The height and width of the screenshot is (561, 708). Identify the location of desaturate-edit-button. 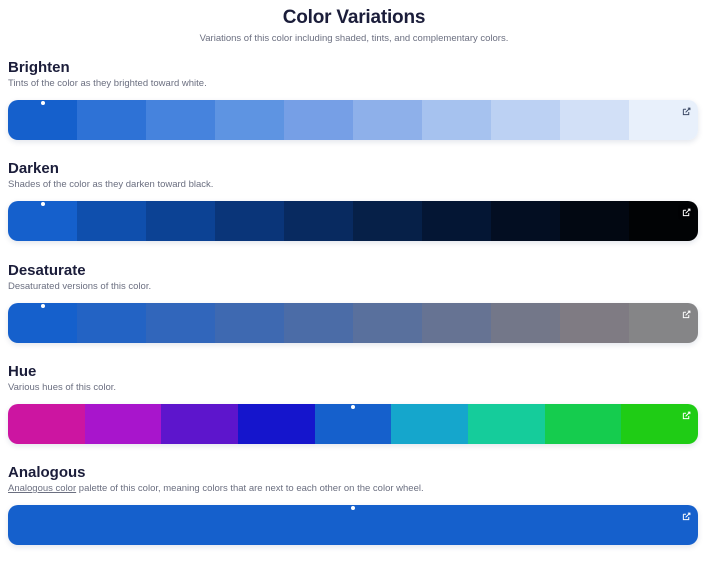
(686, 314).